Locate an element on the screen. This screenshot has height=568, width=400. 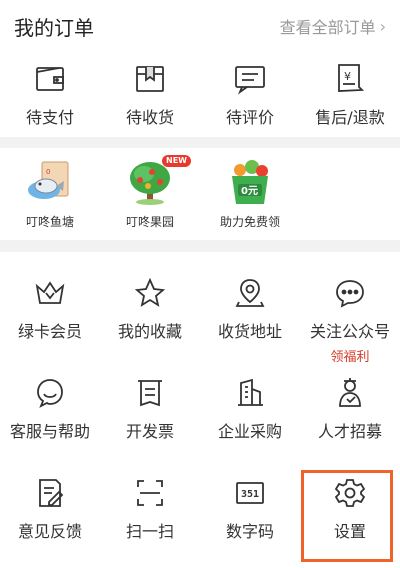
svc-enterprise-purchase: 企业采购 is located at coordinates (250, 416).